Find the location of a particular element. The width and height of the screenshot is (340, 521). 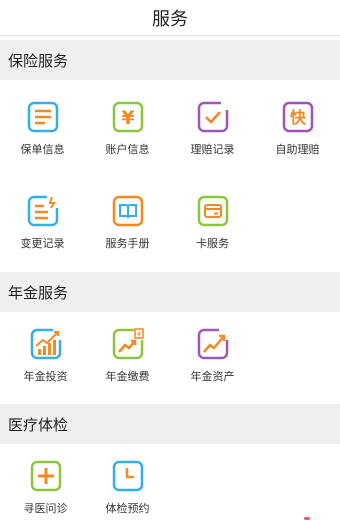

claim-records-button: 理赔记录 is located at coordinates (212, 136).